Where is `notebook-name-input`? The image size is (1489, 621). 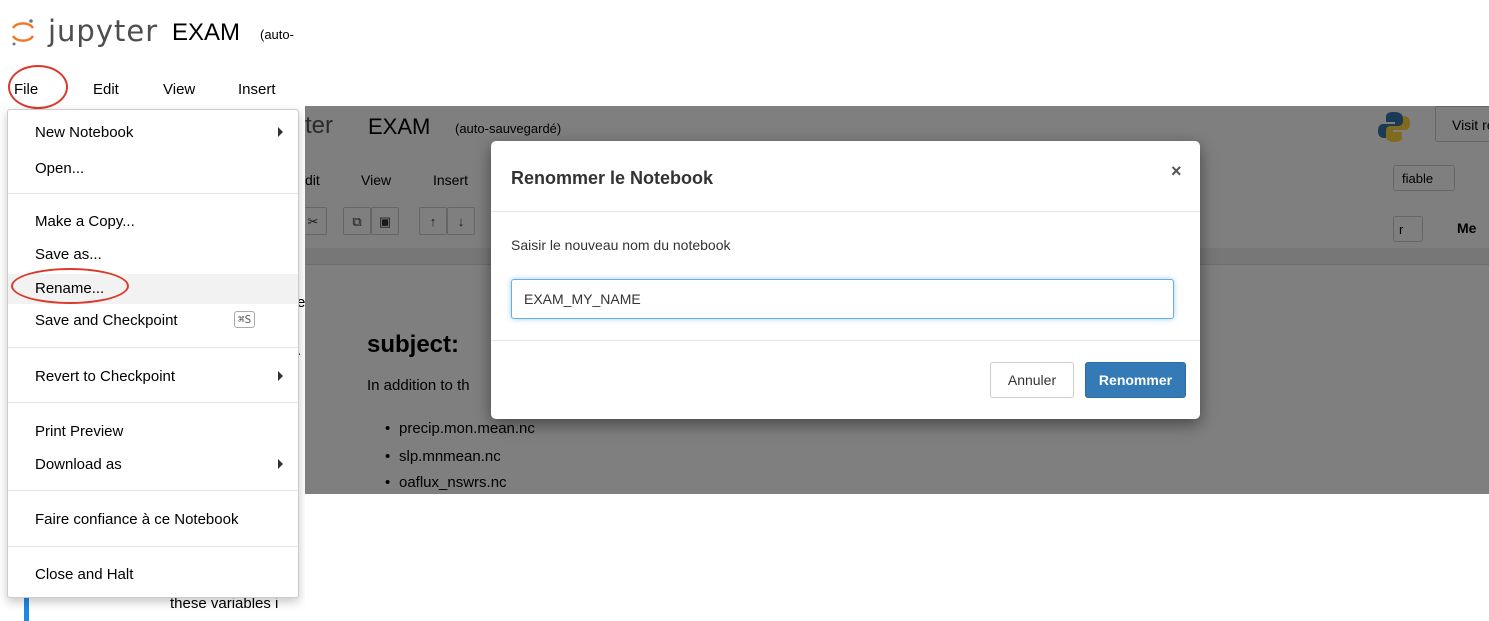 notebook-name-input is located at coordinates (842, 299).